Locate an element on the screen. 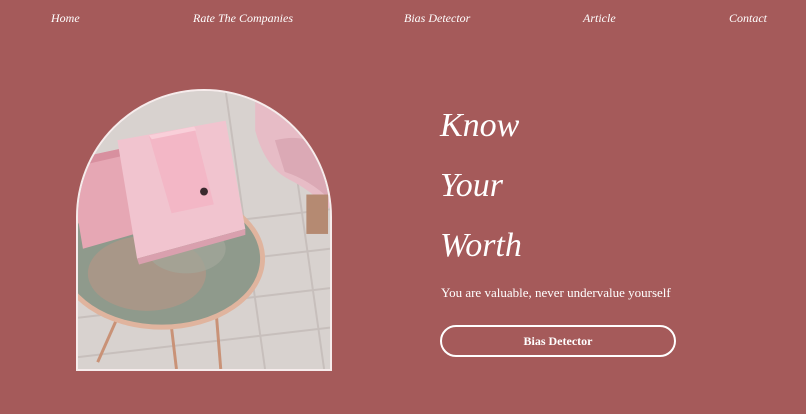 This screenshot has height=414, width=806. headline-line-know: Know is located at coordinates (480, 125).